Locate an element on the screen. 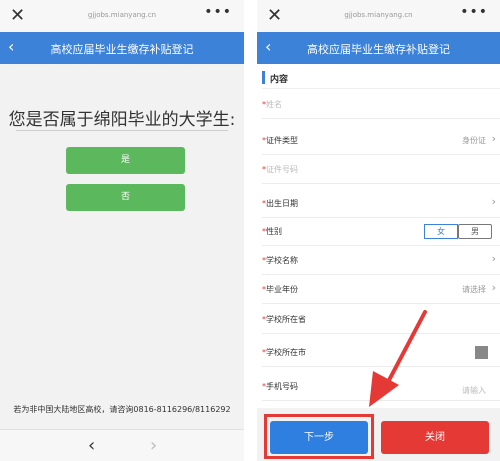 The width and height of the screenshot is (500, 461). field-label: 学校所在省 is located at coordinates (286, 319).